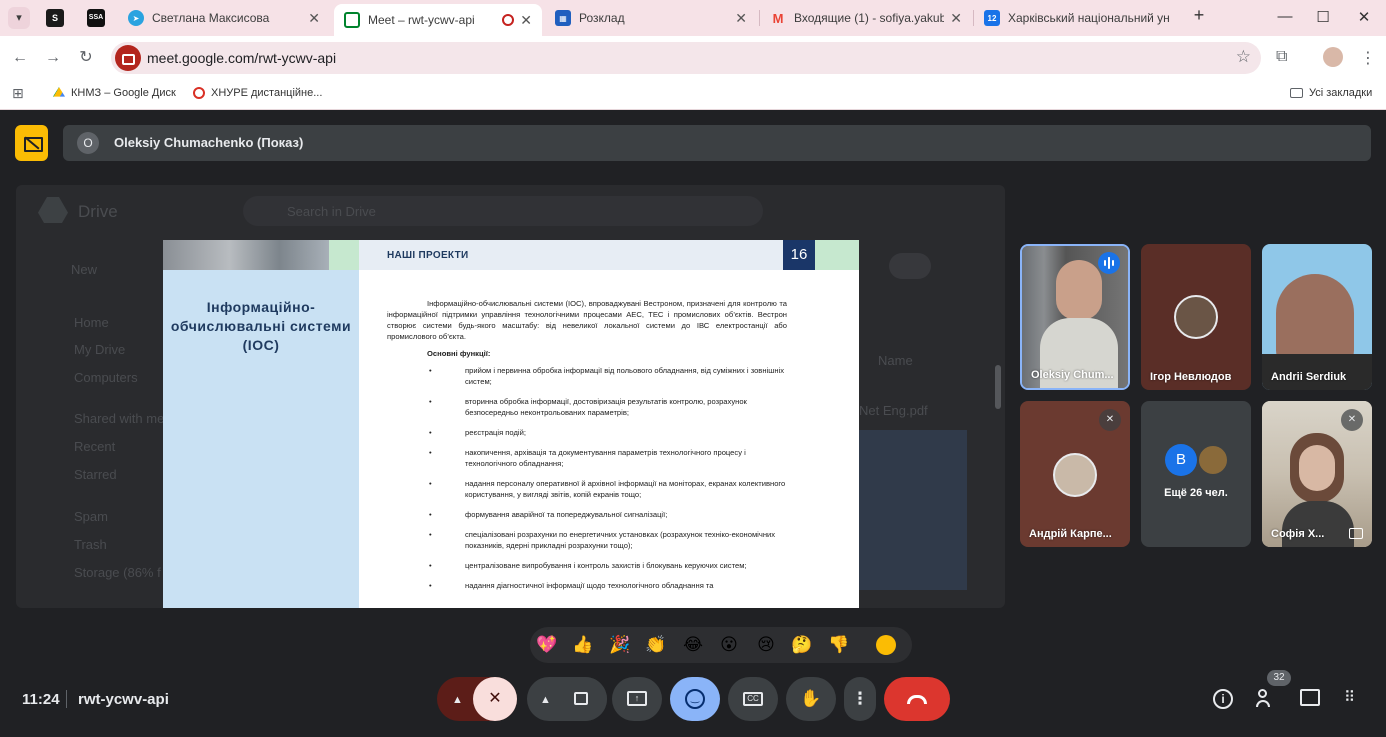  I want to click on drive-nav-item: Computers, so click(106, 377).